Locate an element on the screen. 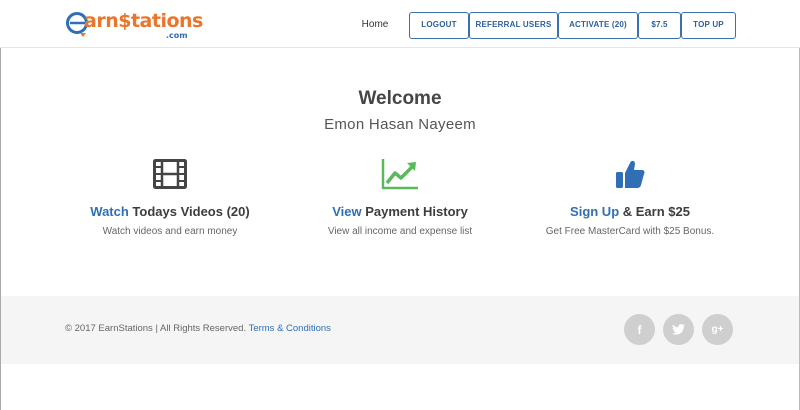 Image resolution: width=800 pixels, height=410 pixels. sign-up-link: Sign Up is located at coordinates (594, 211).